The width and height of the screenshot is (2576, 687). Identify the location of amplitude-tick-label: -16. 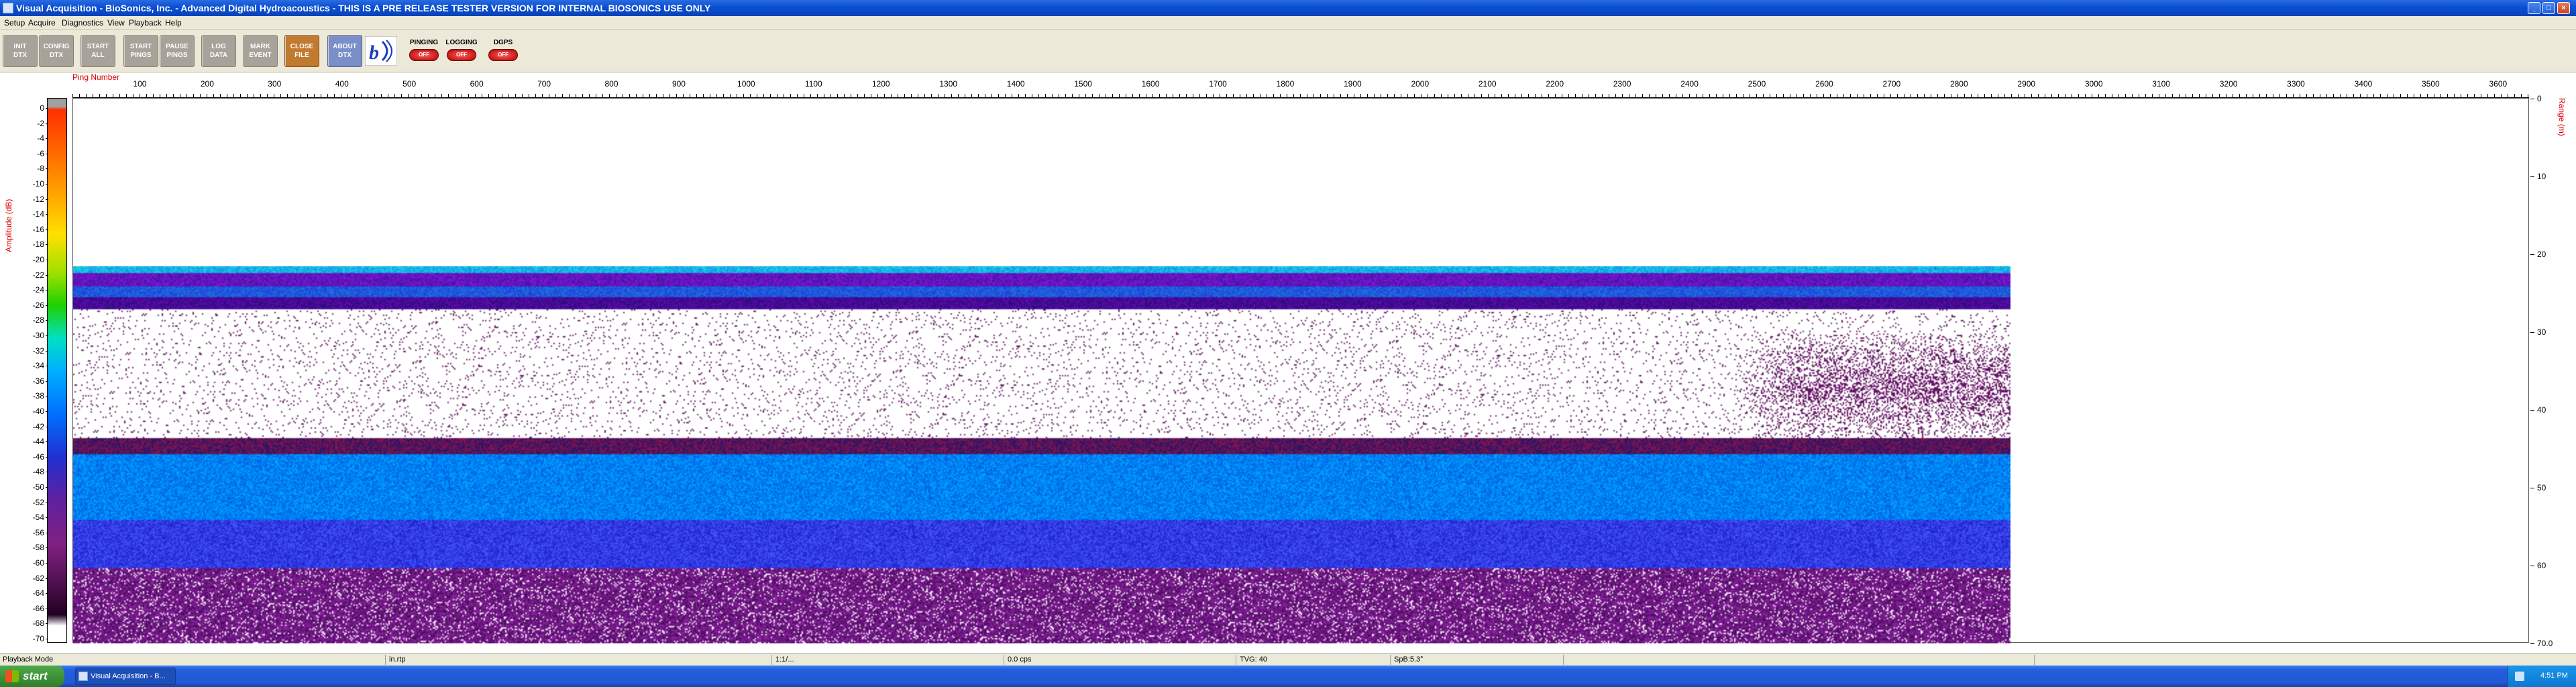
(39, 229).